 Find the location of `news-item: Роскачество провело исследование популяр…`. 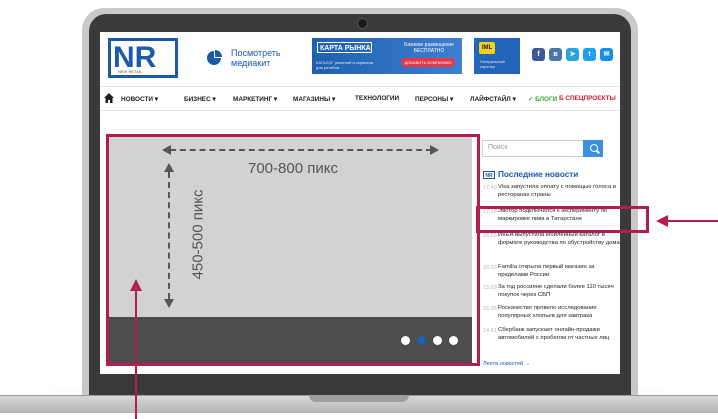

news-item: Роскачество провело исследование популяр… is located at coordinates (559, 312).